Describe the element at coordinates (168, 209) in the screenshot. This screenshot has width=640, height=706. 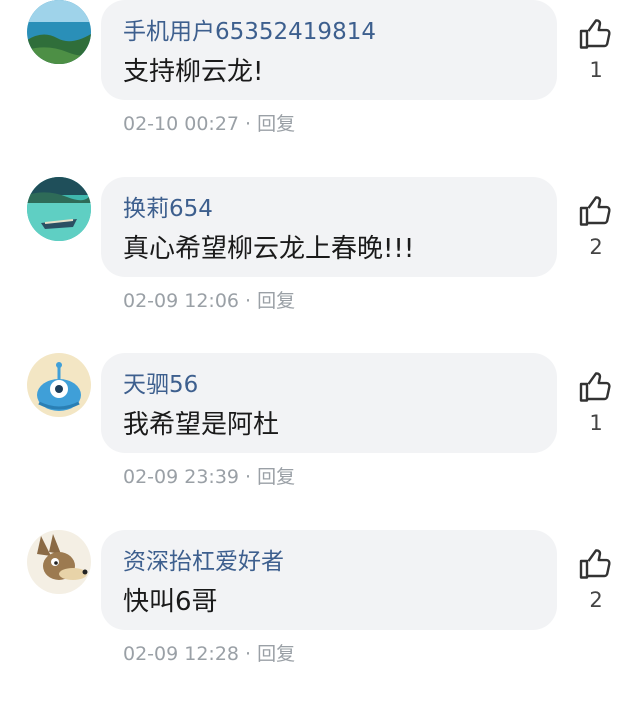
I see `username: 换莉654` at that location.